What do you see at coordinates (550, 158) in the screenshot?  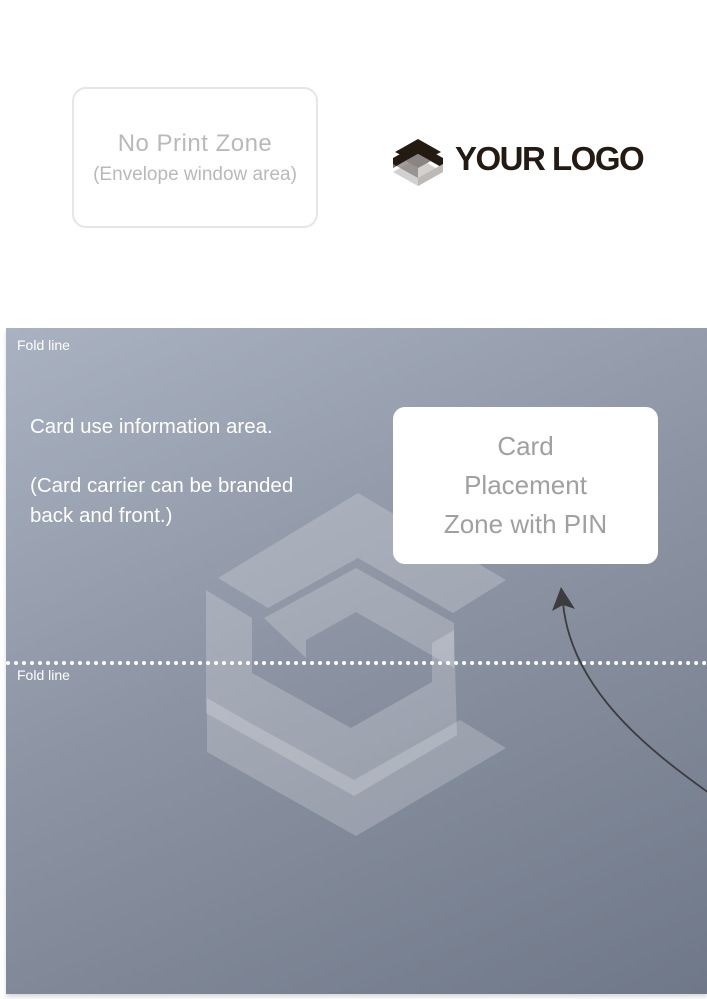 I see `logo-text: YOUR LOGO` at bounding box center [550, 158].